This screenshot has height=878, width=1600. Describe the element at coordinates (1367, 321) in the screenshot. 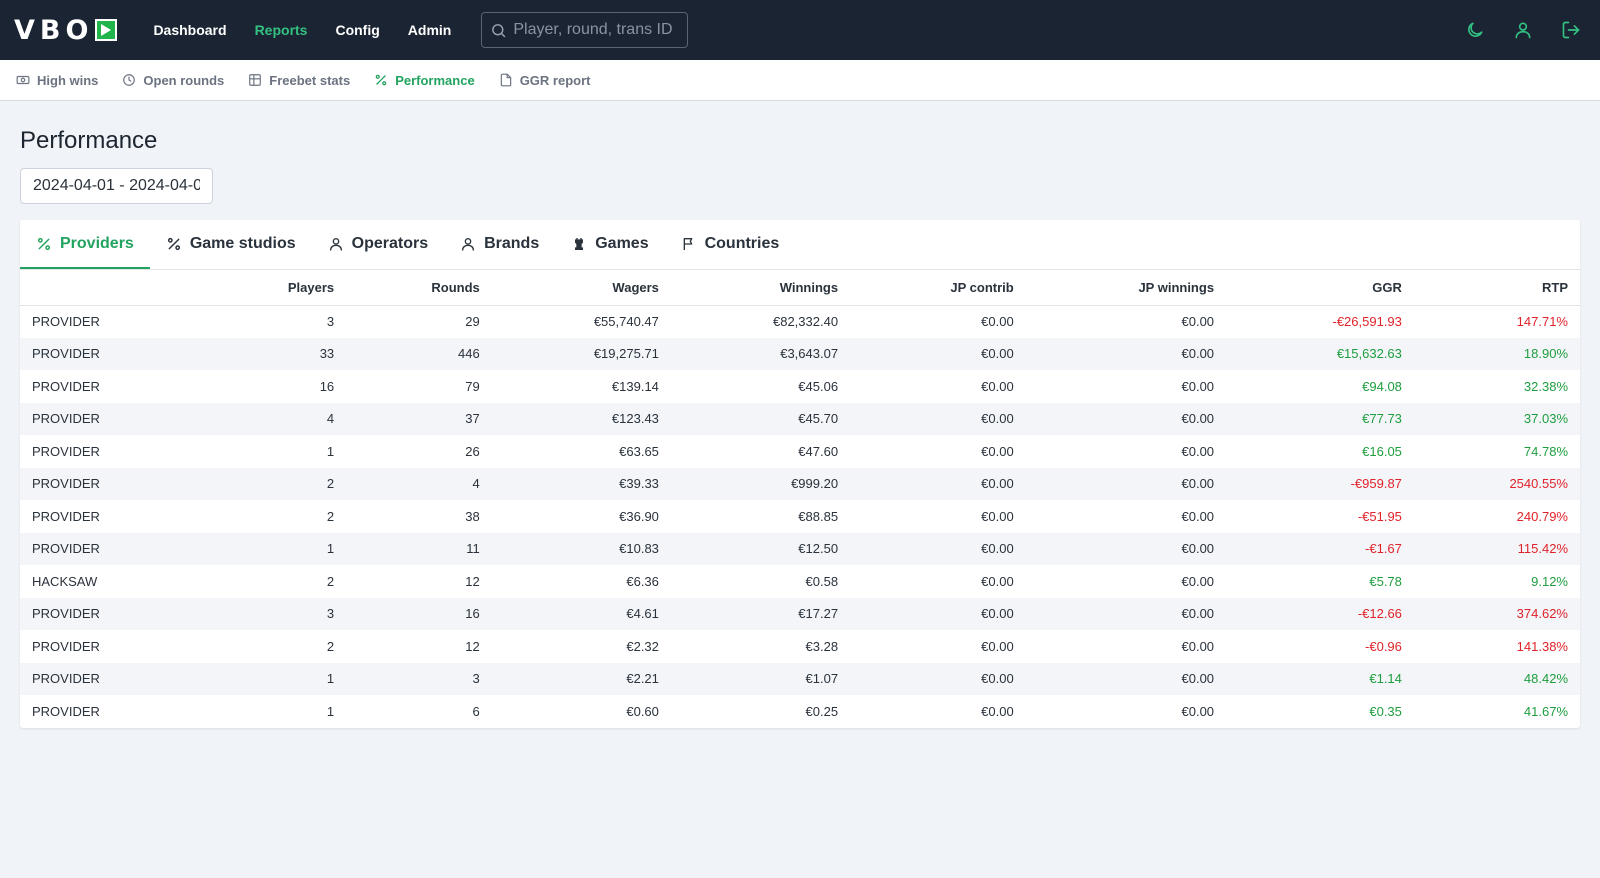

I see `cell-ggr: -€26,591.93` at that location.